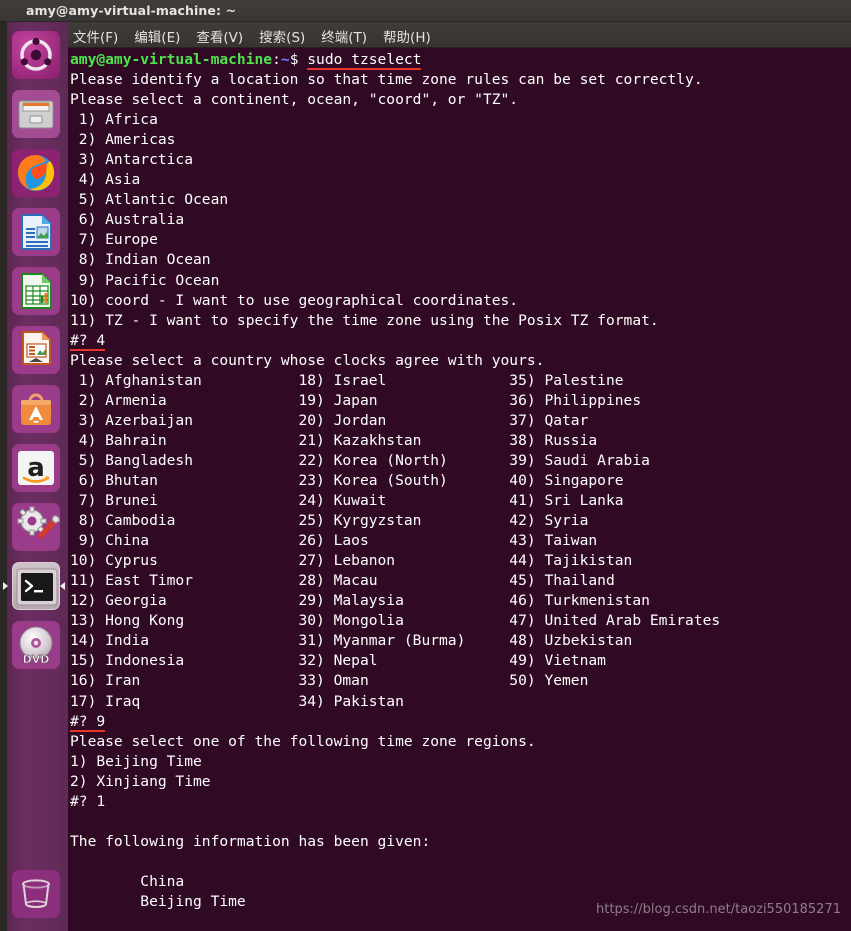  What do you see at coordinates (105, 180) in the screenshot?
I see `terminal-line: 4) Asia` at bounding box center [105, 180].